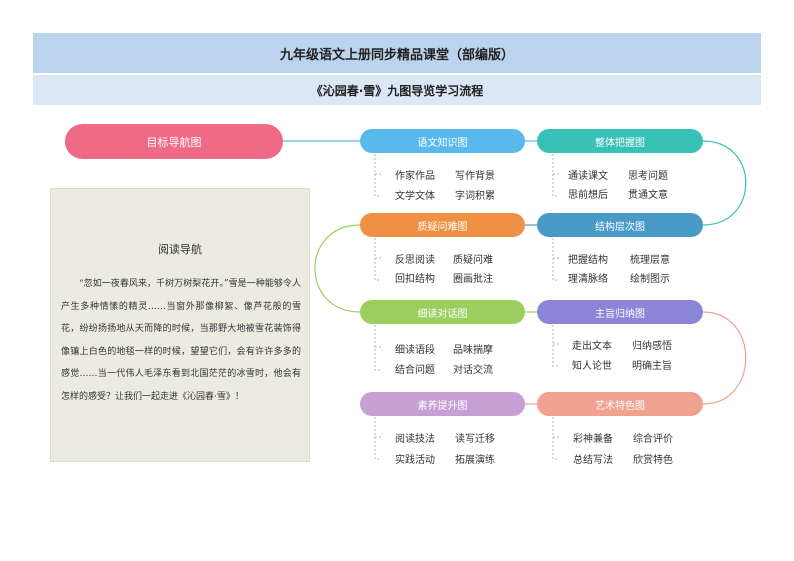 The image size is (794, 561). What do you see at coordinates (648, 176) in the screenshot?
I see `node-item: 思考问题` at bounding box center [648, 176].